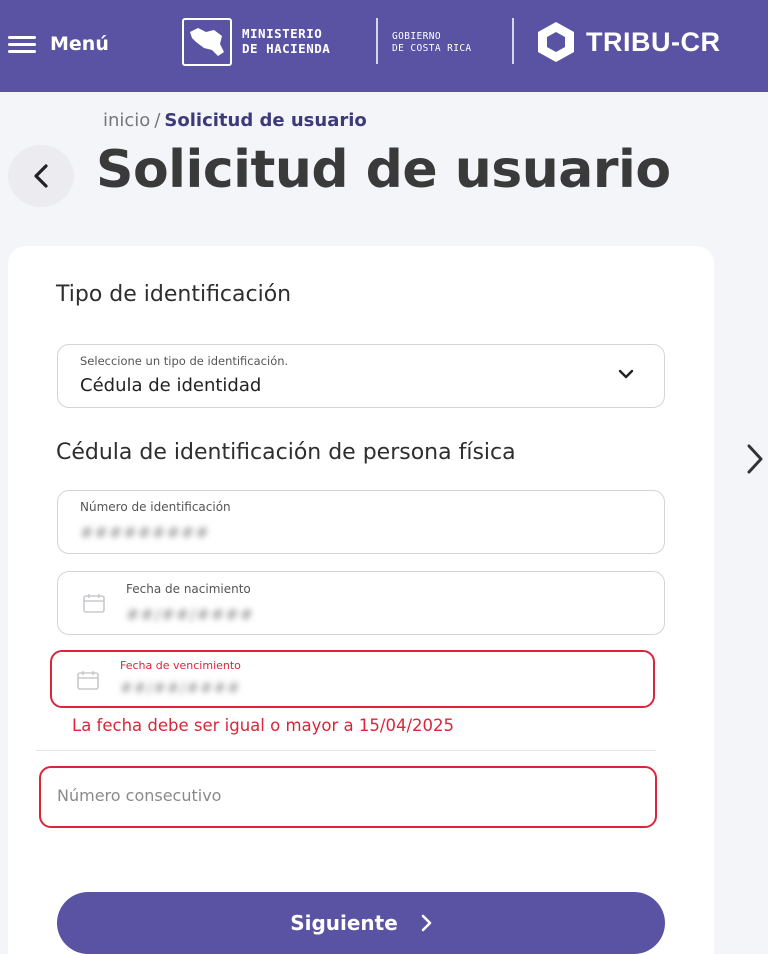  I want to click on breadcrumb-current: Solicitud de usuario, so click(265, 120).